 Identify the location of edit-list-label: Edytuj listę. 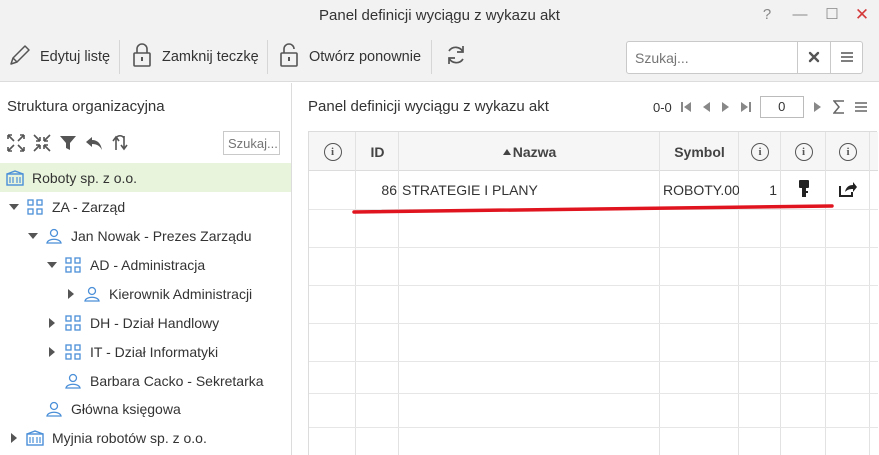
(75, 57).